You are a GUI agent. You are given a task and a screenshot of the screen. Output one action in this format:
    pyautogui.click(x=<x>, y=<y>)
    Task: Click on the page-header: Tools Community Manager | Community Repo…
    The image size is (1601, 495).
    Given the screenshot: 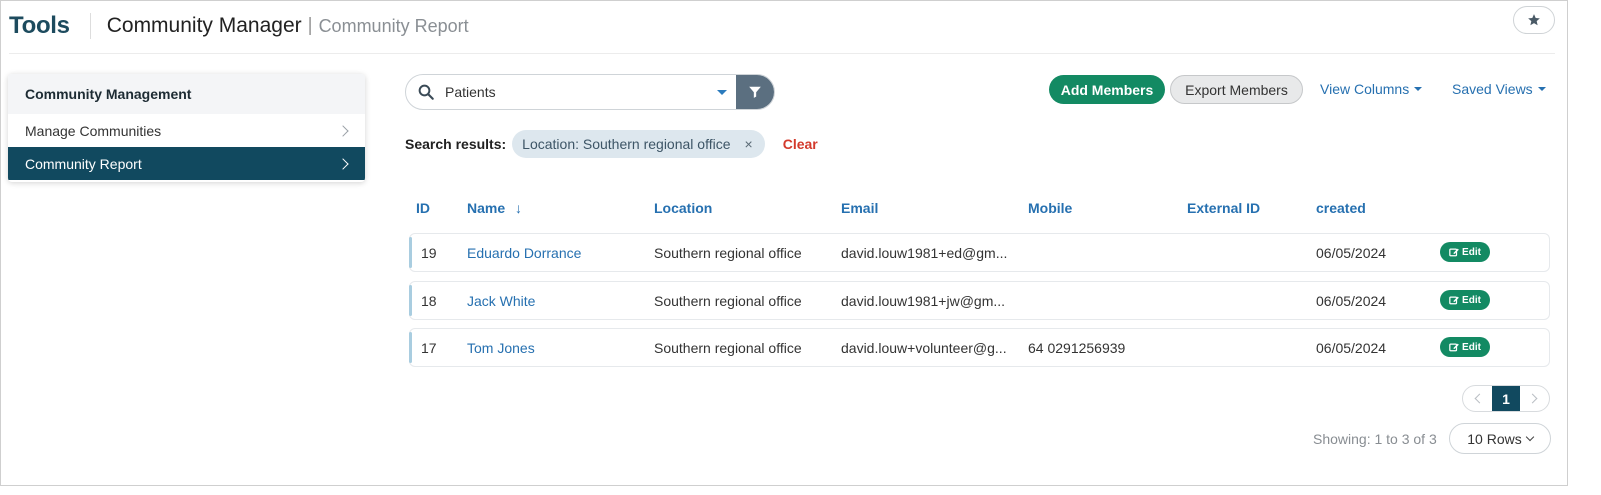 What is the action you would take?
    pyautogui.click(x=239, y=26)
    